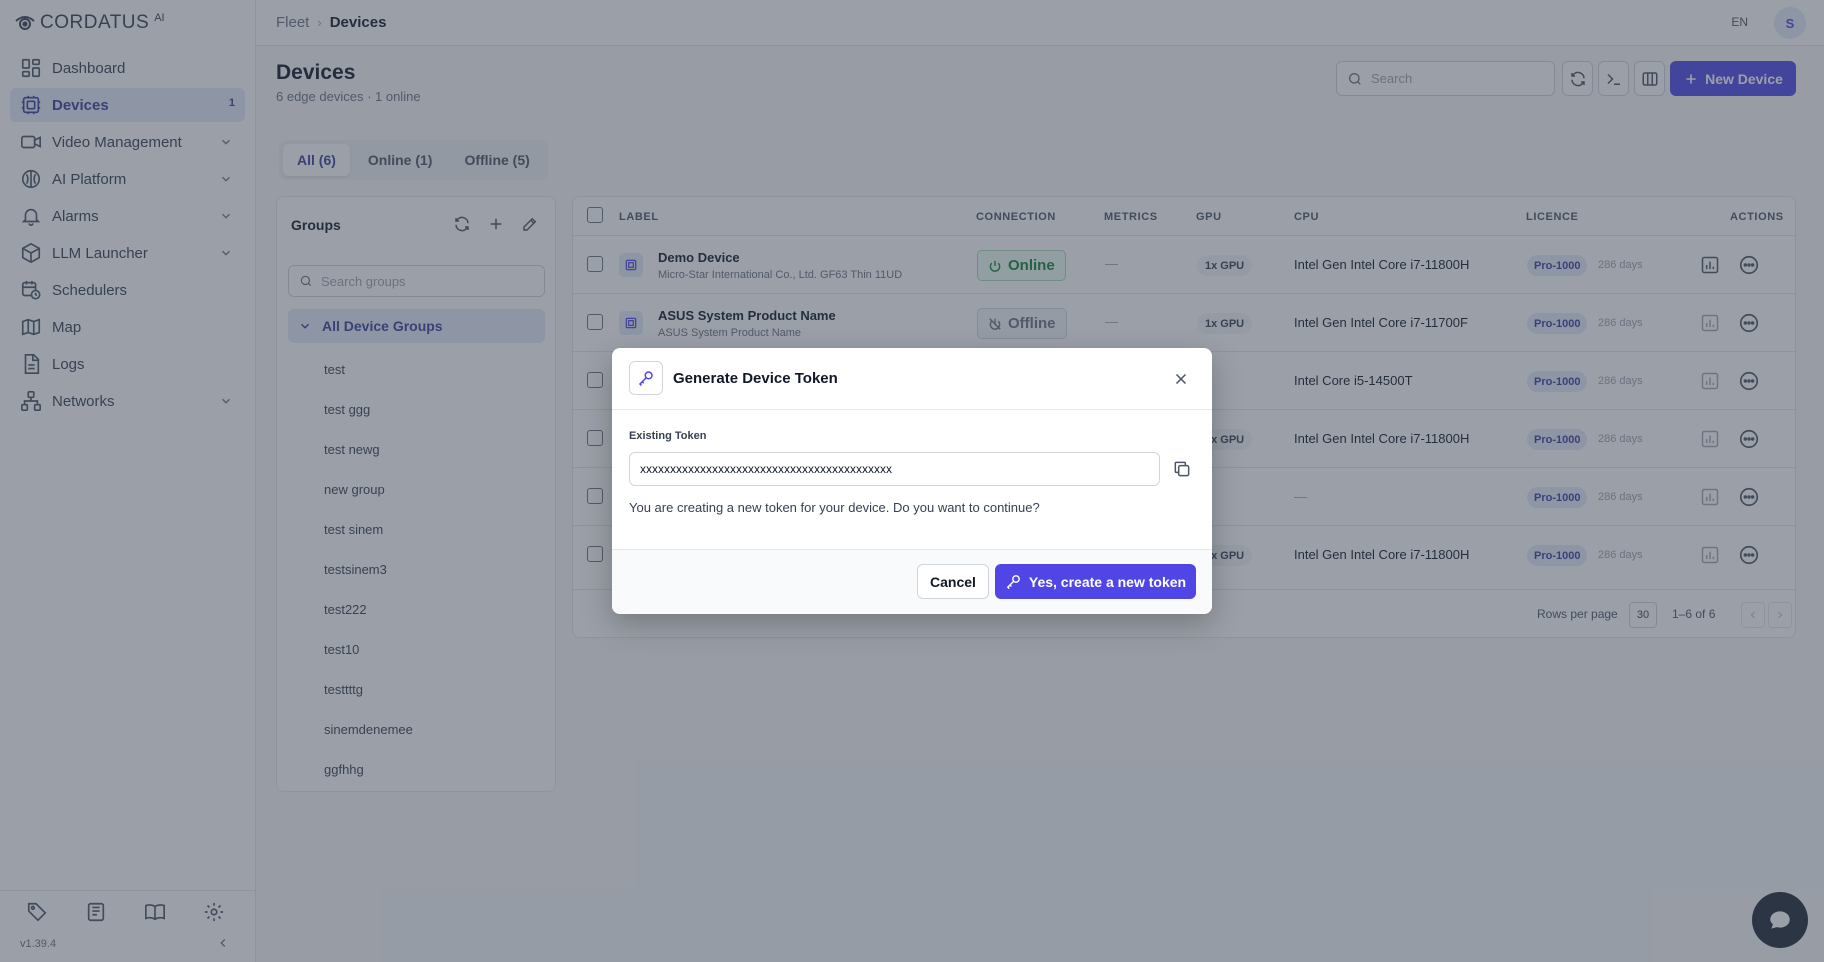 The height and width of the screenshot is (962, 1824). I want to click on existing-token-field, so click(894, 469).